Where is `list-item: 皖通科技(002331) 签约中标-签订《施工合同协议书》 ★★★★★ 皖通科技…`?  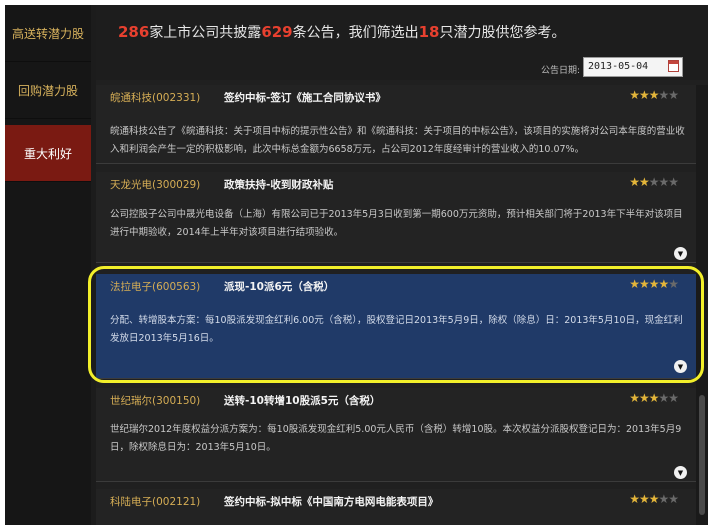 list-item: 皖通科技(002331) 签约中标-签订《施工合同协议书》 ★★★★★ 皖通科技… is located at coordinates (396, 124).